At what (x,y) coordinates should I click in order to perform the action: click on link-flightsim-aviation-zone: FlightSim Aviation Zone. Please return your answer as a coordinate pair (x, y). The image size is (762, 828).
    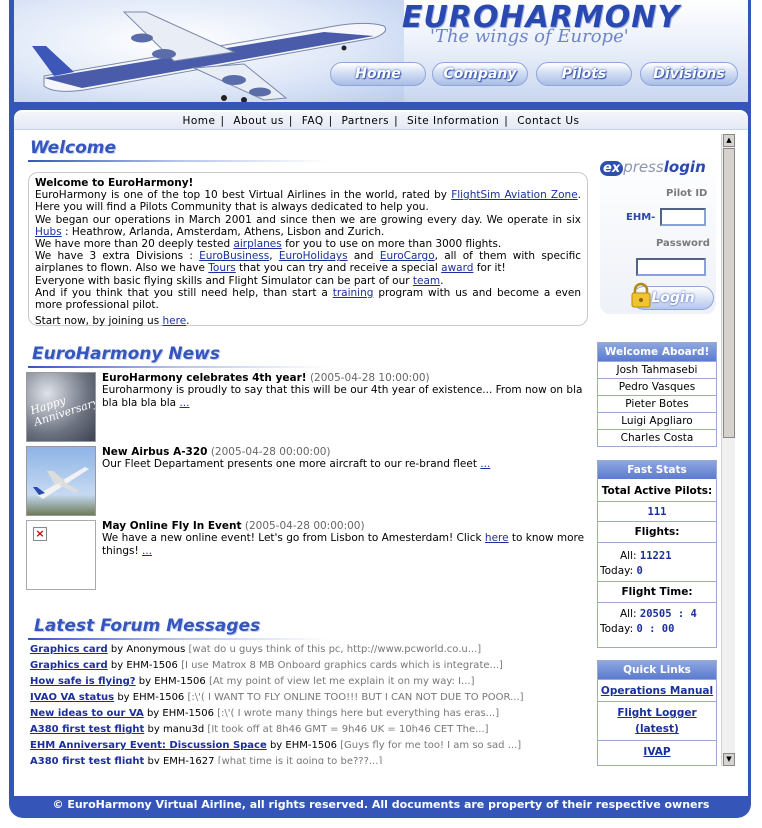
    Looking at the image, I should click on (514, 195).